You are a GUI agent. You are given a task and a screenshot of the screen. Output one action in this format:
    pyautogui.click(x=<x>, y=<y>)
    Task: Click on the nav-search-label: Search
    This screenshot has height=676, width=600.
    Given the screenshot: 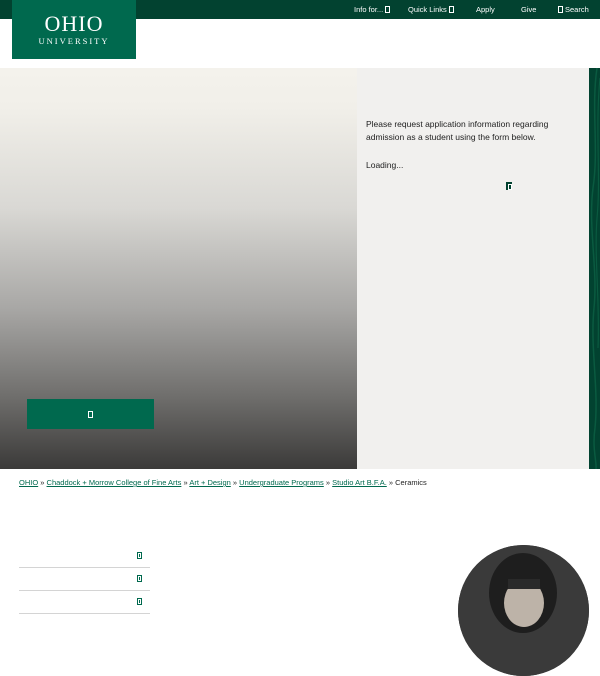 What is the action you would take?
    pyautogui.click(x=577, y=9)
    